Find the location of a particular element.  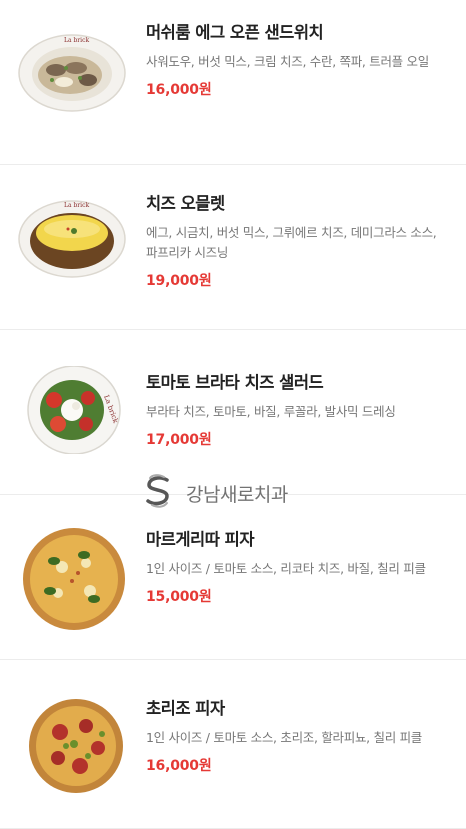

clinic-logo-icon is located at coordinates (158, 493).